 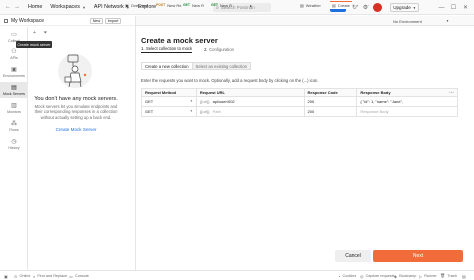 I want to click on apis-icon: ⚇, so click(x=14, y=51).